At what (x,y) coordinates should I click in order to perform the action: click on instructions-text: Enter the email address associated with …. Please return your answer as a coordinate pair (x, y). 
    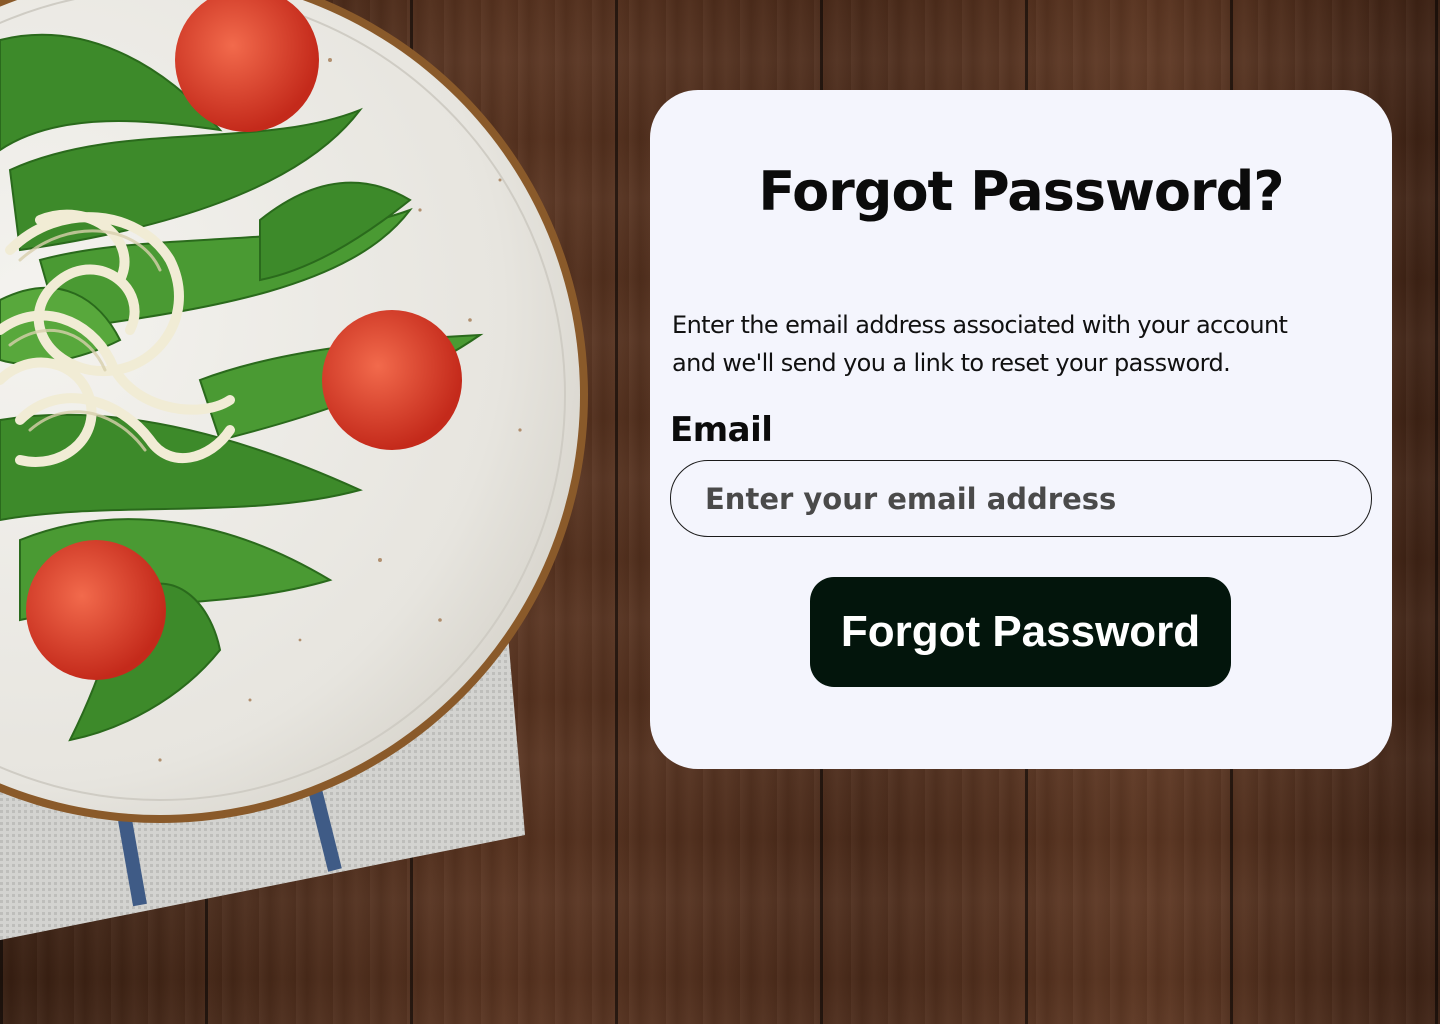
    Looking at the image, I should click on (980, 344).